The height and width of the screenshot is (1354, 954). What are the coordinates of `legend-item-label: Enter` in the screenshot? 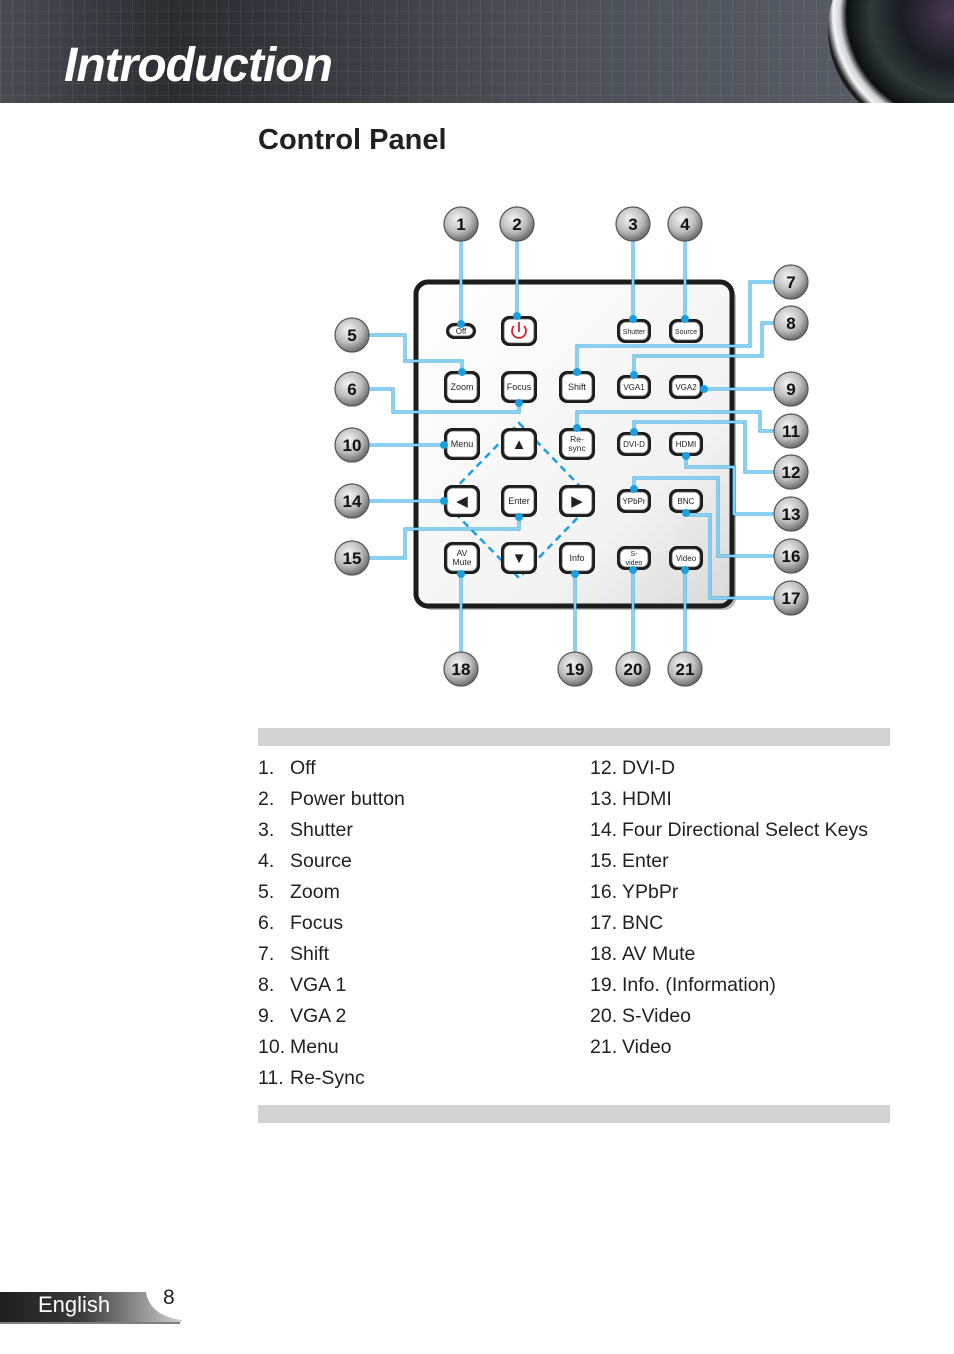 It's located at (645, 861).